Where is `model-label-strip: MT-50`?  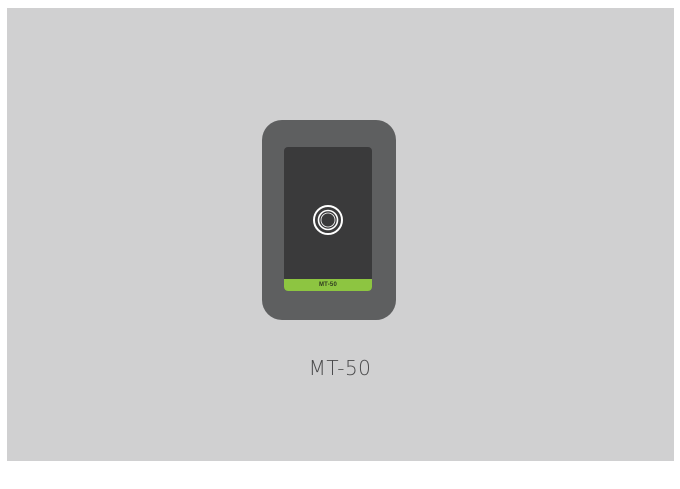 model-label-strip: MT-50 is located at coordinates (328, 285).